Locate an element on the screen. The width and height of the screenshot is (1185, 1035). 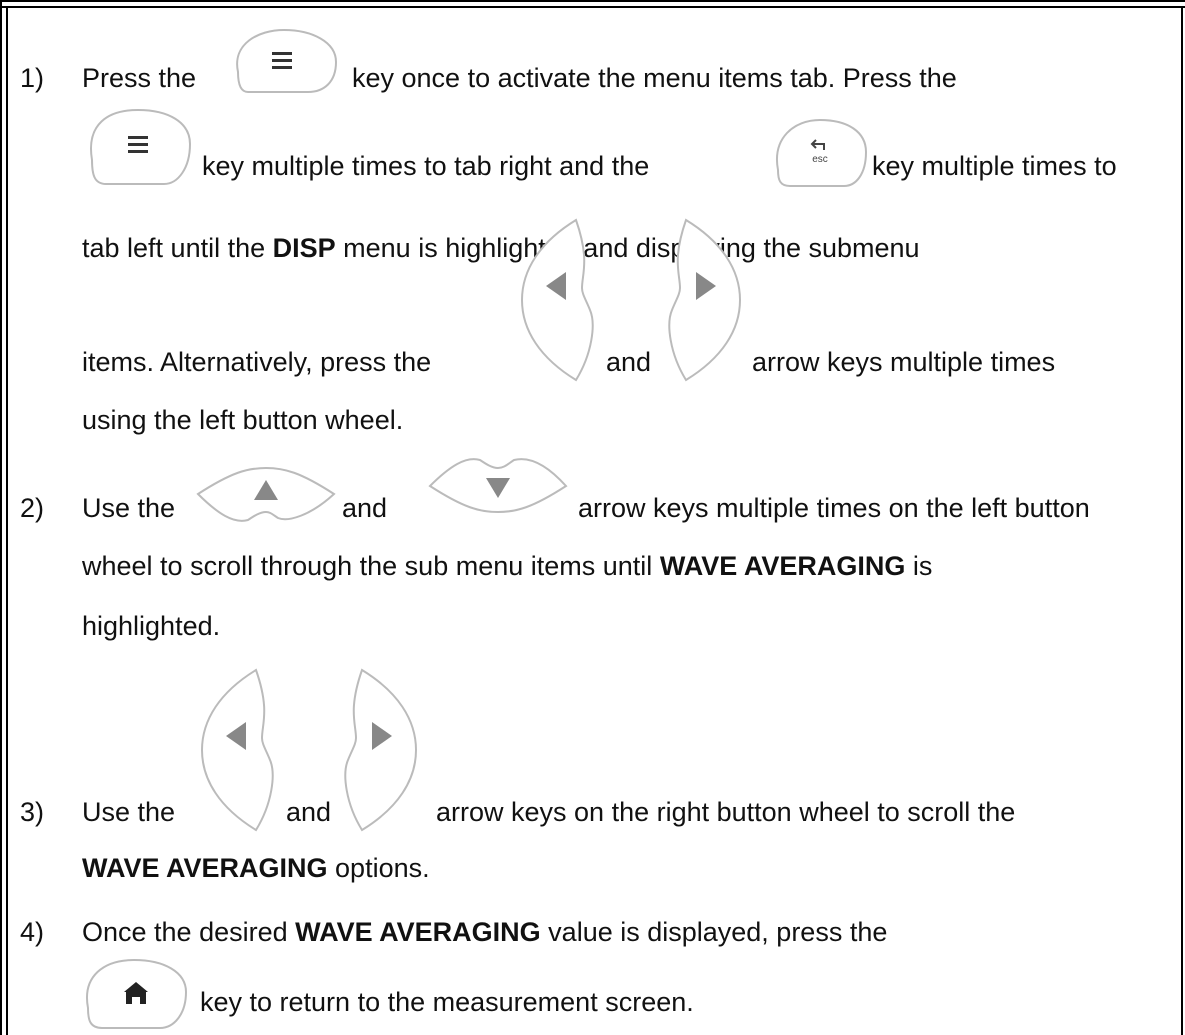
esc-key-icon: esc is located at coordinates (820, 150).